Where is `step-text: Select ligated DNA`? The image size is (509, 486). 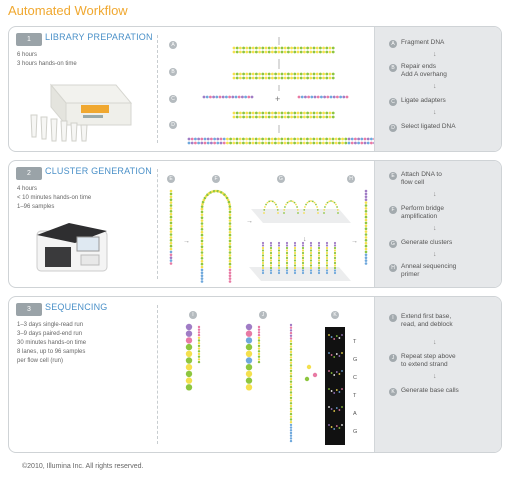 step-text: Select ligated DNA is located at coordinates (428, 126).